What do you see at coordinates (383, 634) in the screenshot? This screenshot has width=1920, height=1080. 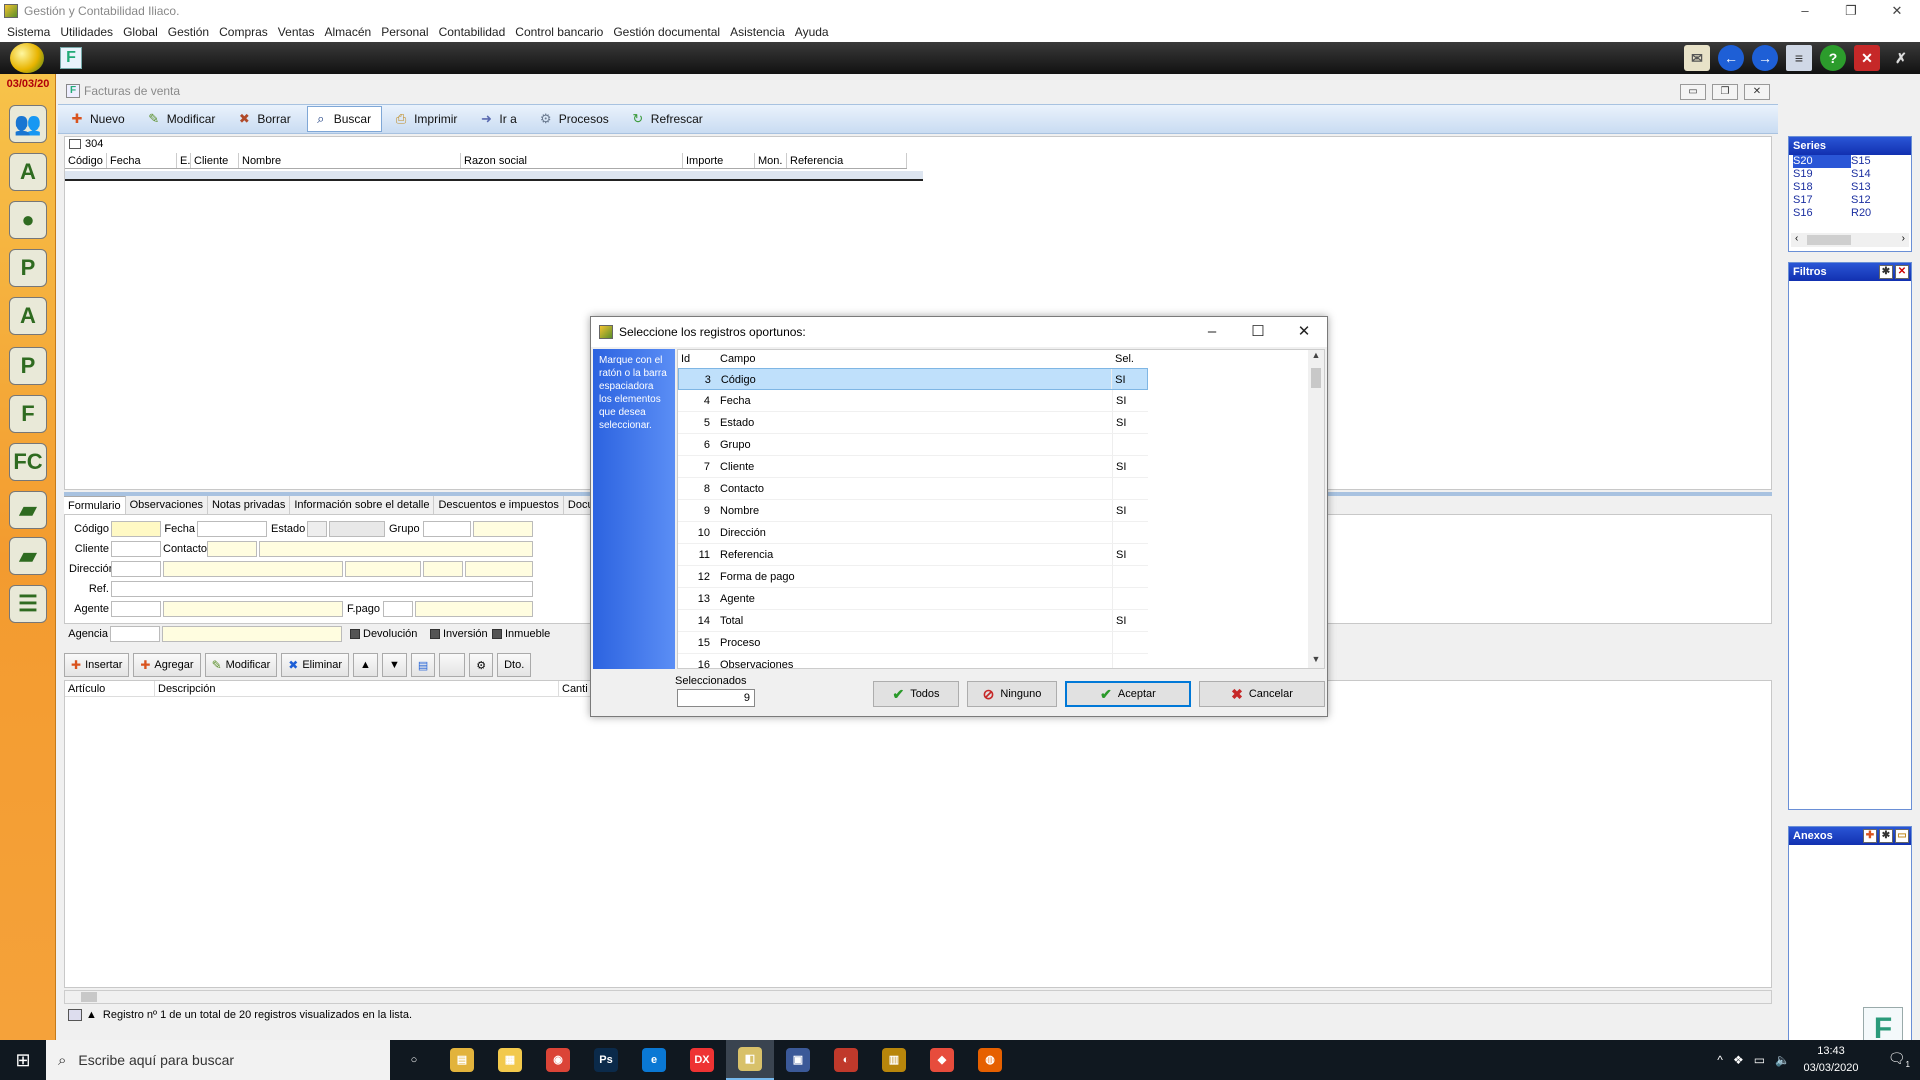 I see `devolucion-checkbox: Devolución` at bounding box center [383, 634].